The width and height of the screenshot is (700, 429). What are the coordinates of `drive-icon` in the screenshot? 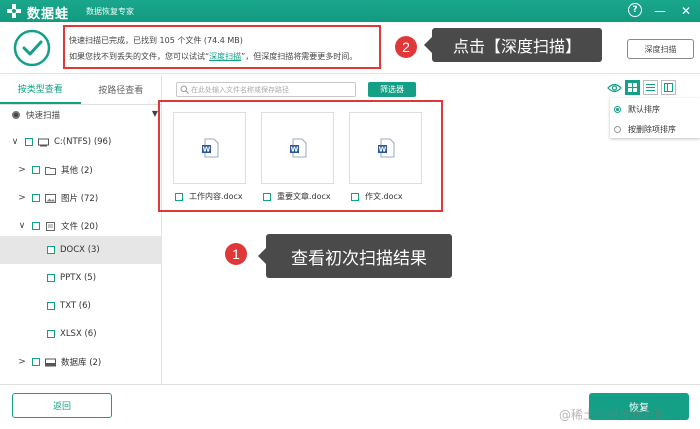 It's located at (43, 142).